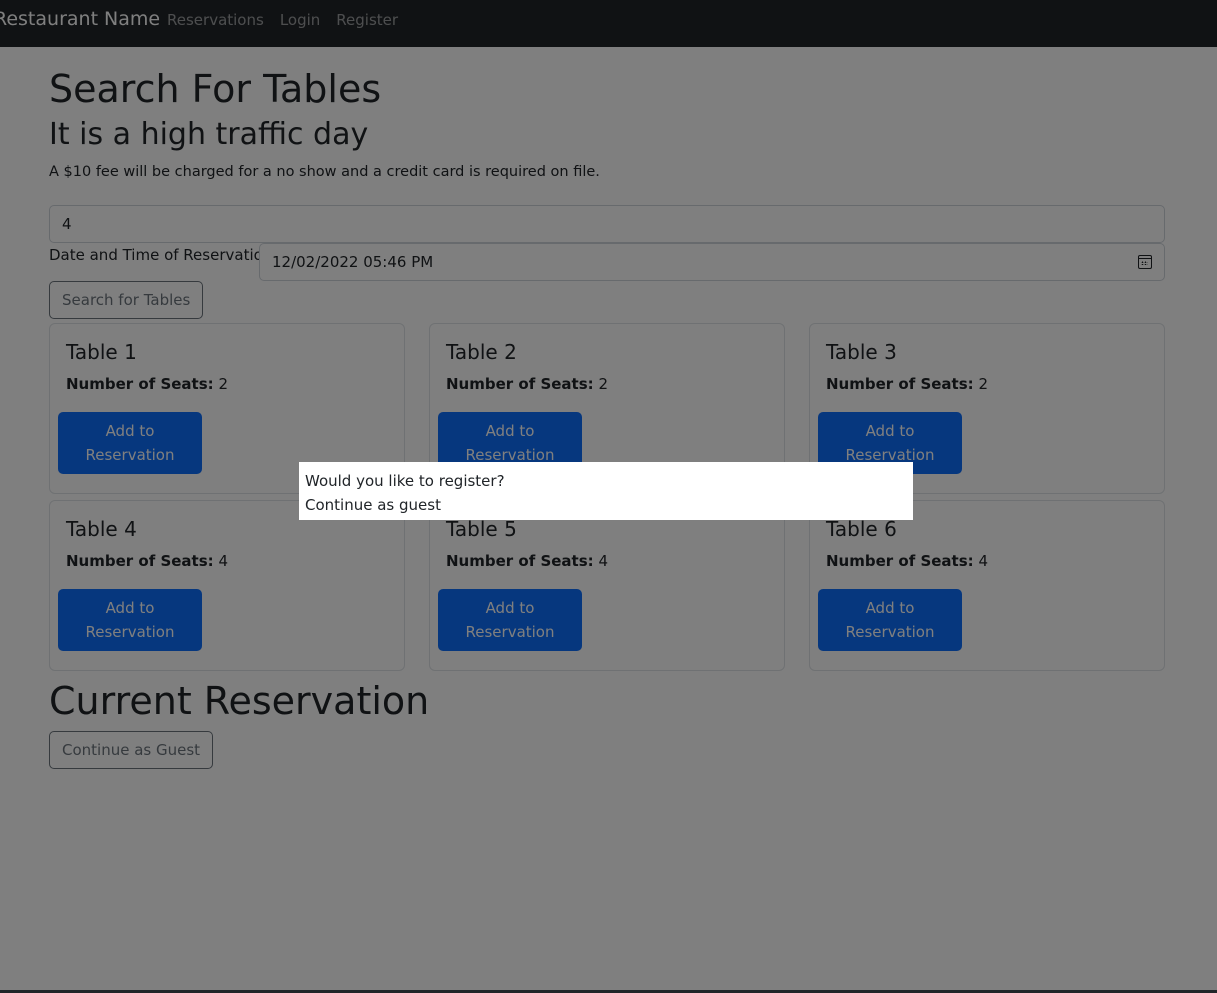 The width and height of the screenshot is (1217, 993). Describe the element at coordinates (606, 505) in the screenshot. I see `continue-as-guest-option: Continue as guest` at that location.